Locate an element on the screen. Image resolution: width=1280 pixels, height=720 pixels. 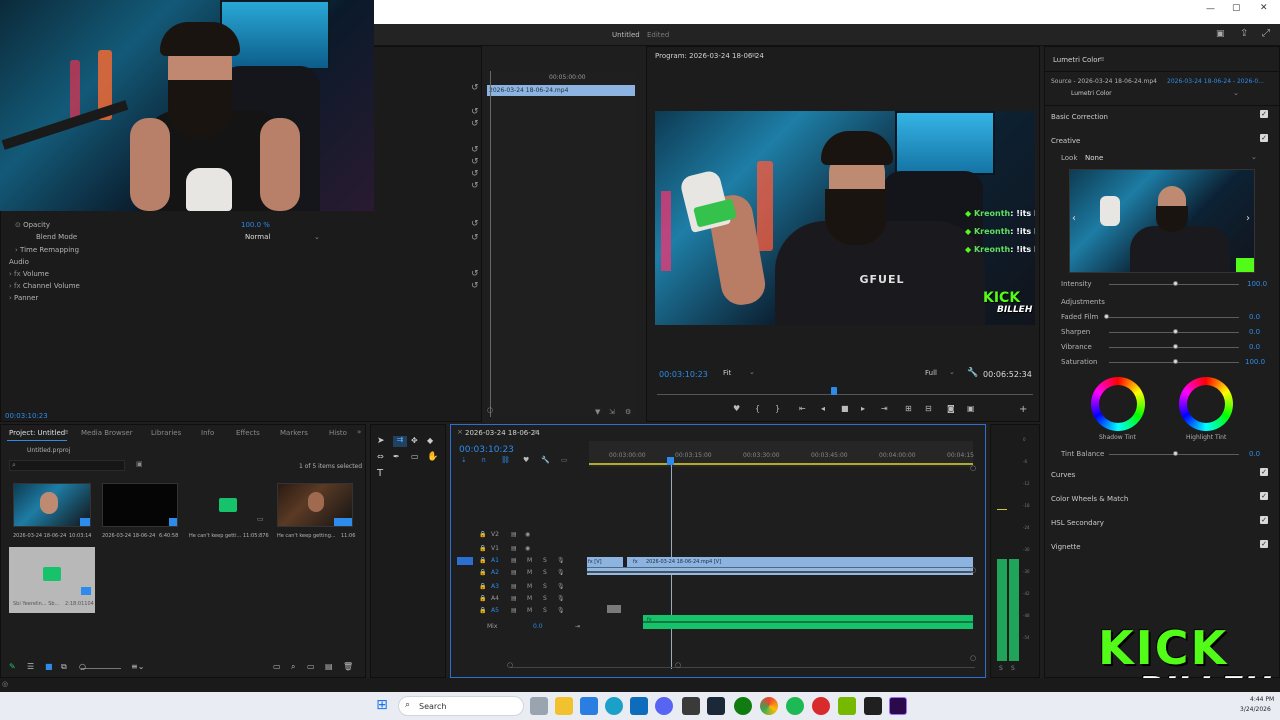
discord-icon is located at coordinates (664, 706).